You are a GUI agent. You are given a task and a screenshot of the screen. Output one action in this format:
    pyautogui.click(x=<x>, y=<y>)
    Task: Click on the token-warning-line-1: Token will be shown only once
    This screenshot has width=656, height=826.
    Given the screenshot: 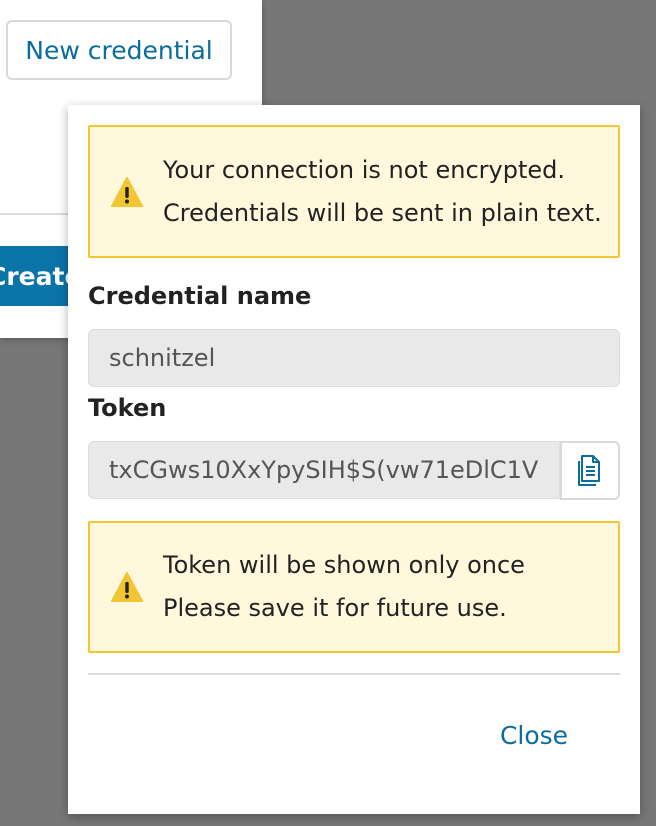 What is the action you would take?
    pyautogui.click(x=344, y=565)
    